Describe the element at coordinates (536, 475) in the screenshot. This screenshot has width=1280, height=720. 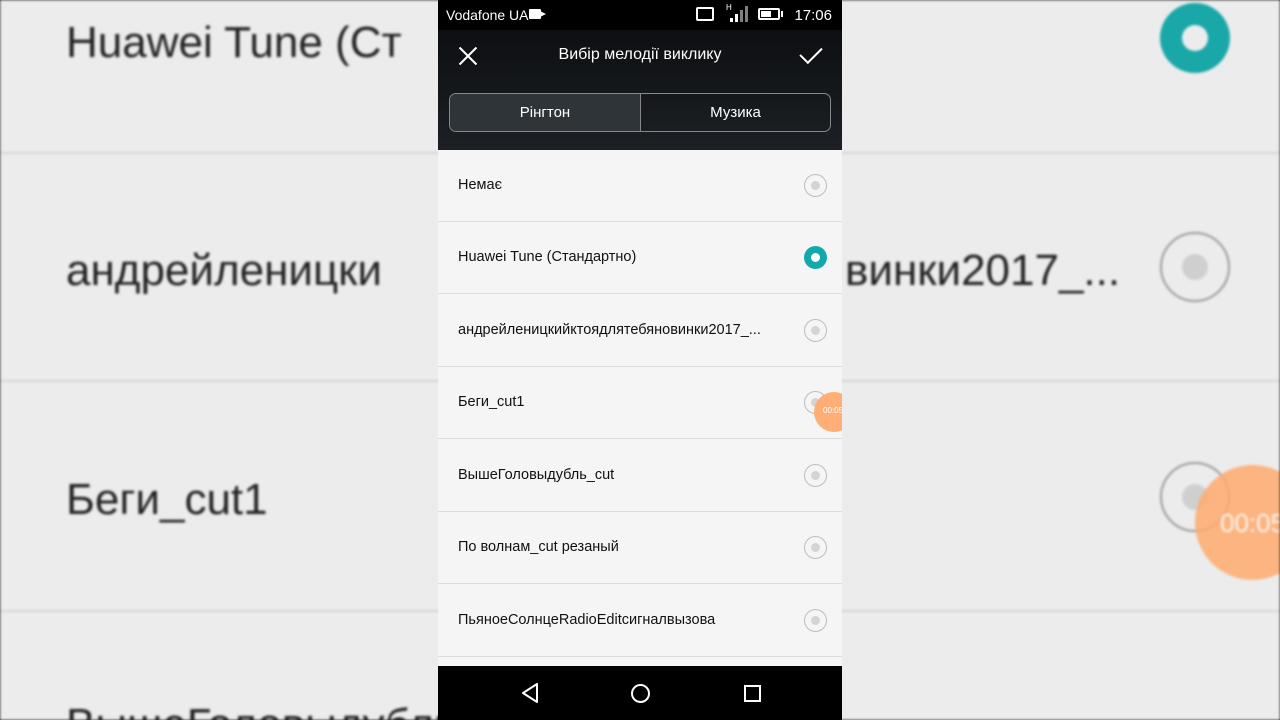
I see `list-item-label: ВышеГоловыдубль_cut` at that location.